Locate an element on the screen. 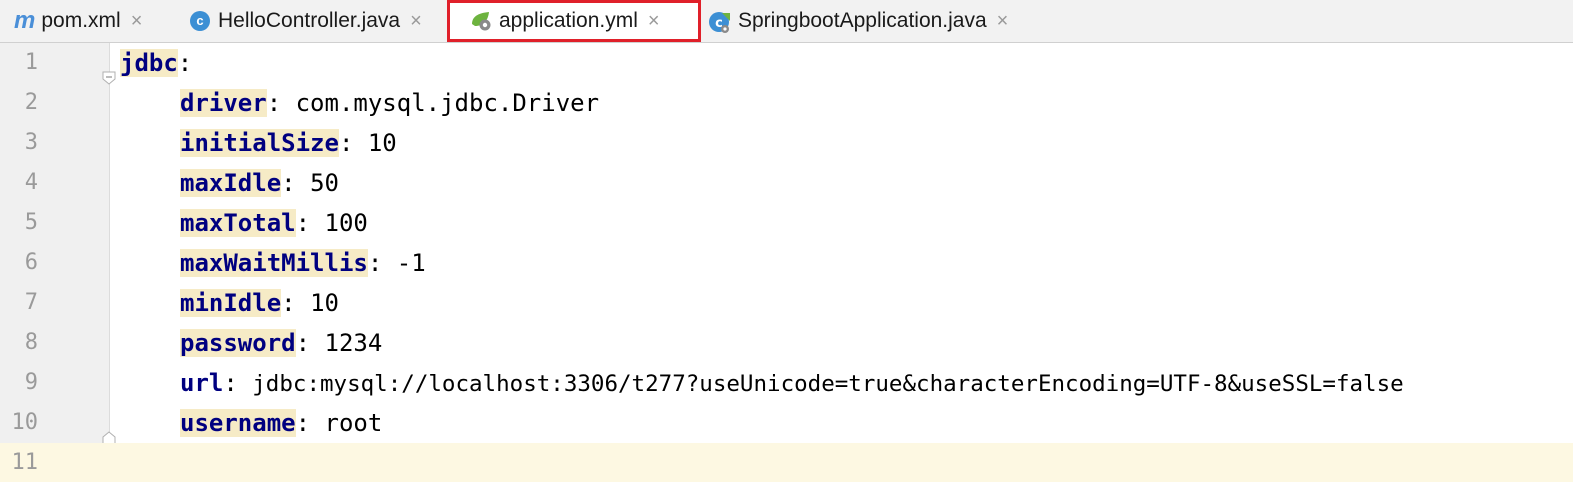 The width and height of the screenshot is (1573, 483). tab-application-yml: application.yml × is located at coordinates (574, 21).